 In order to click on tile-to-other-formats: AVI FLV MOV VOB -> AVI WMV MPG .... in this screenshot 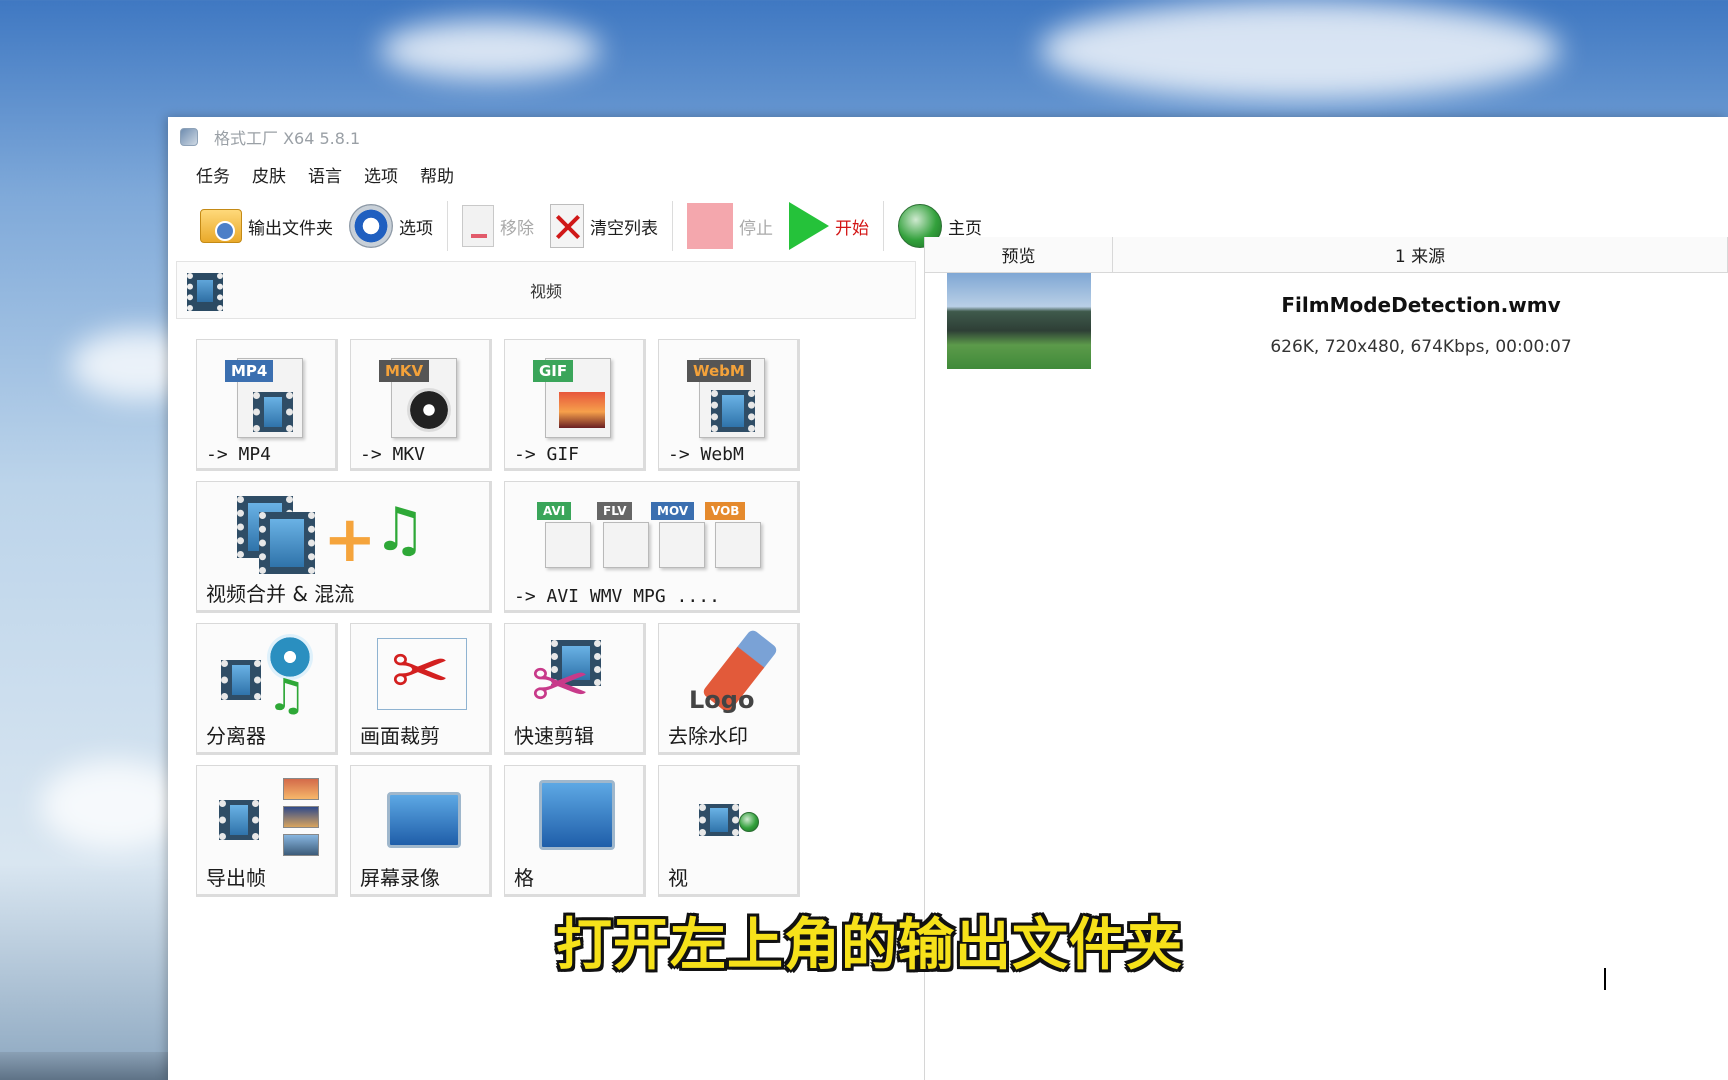, I will do `click(652, 547)`.